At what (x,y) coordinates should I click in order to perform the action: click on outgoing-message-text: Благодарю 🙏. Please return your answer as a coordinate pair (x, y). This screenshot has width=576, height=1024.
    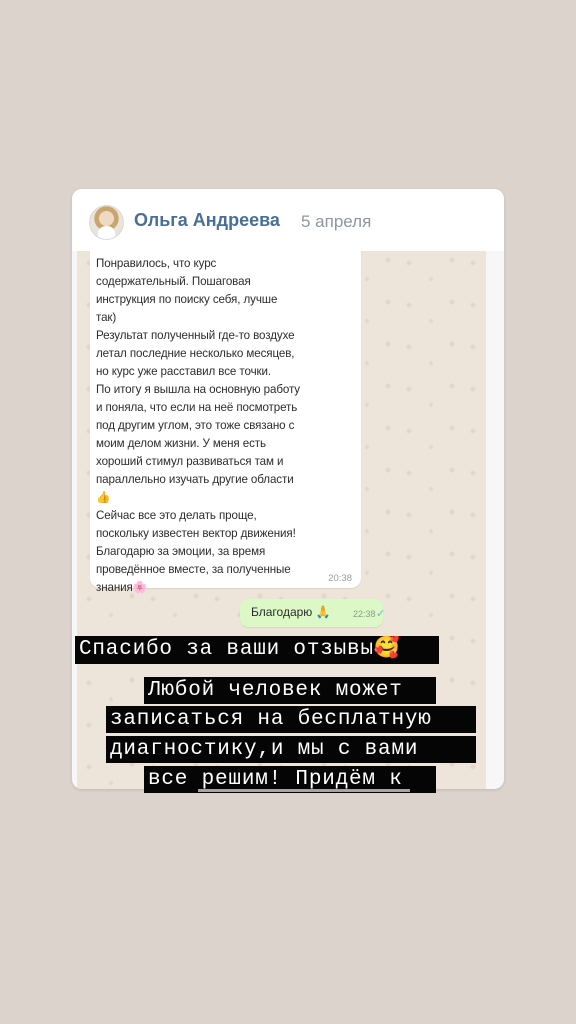
    Looking at the image, I should click on (291, 612).